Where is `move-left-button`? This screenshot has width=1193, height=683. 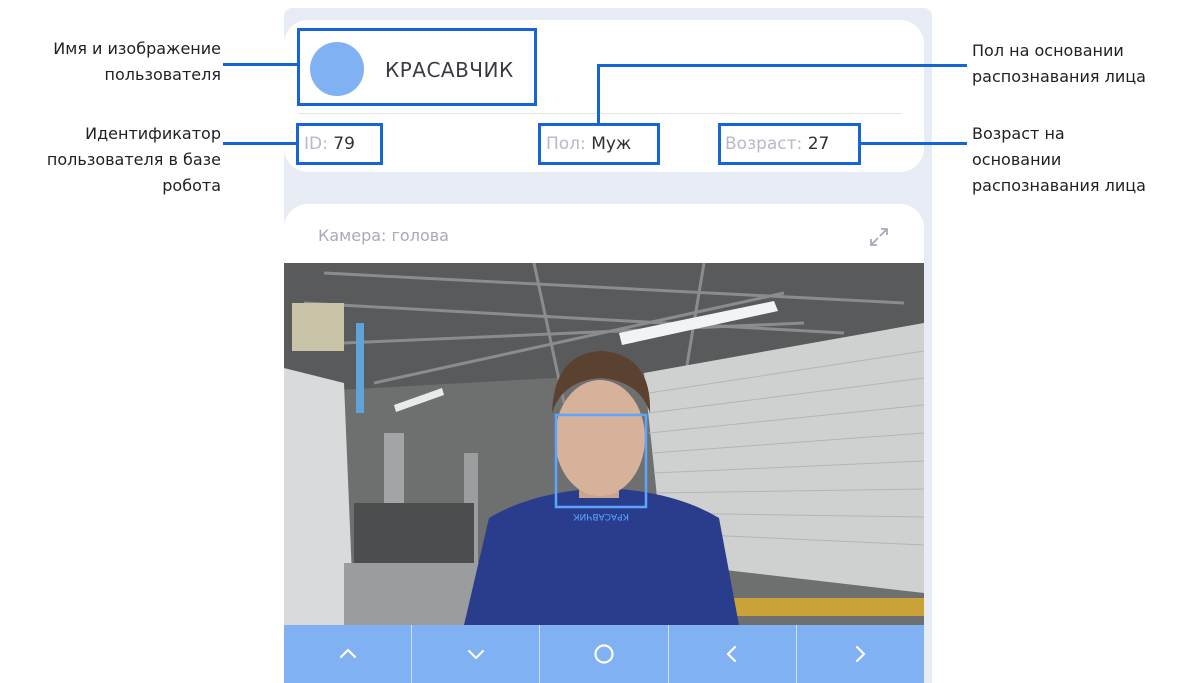 move-left-button is located at coordinates (733, 654).